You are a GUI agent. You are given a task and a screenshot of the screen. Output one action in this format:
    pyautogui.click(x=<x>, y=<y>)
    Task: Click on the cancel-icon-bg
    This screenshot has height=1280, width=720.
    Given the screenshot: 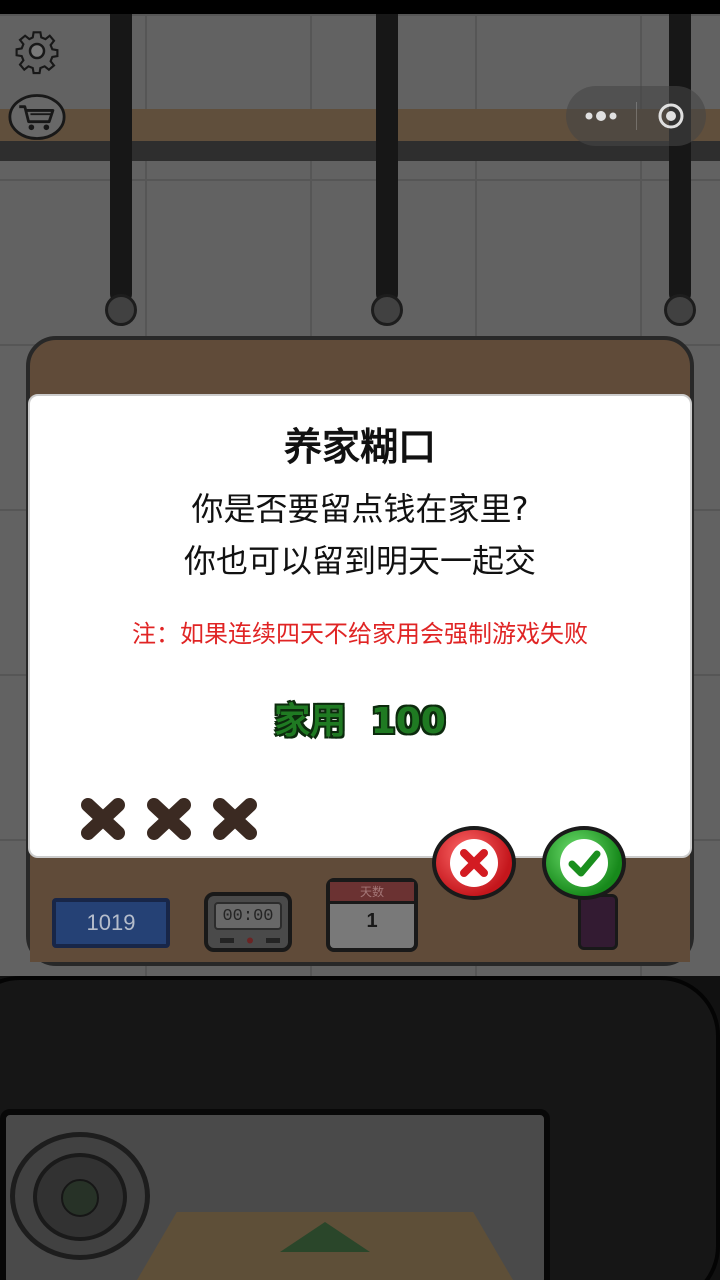 What is the action you would take?
    pyautogui.click(x=474, y=863)
    